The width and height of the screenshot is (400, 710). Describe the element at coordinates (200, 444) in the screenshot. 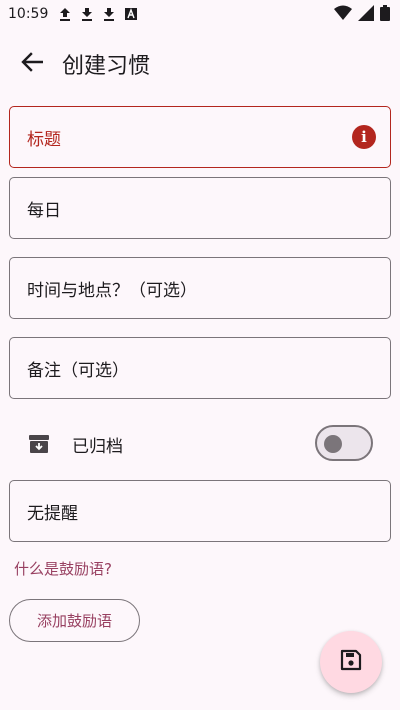

I see `archive-row: 已归档` at that location.